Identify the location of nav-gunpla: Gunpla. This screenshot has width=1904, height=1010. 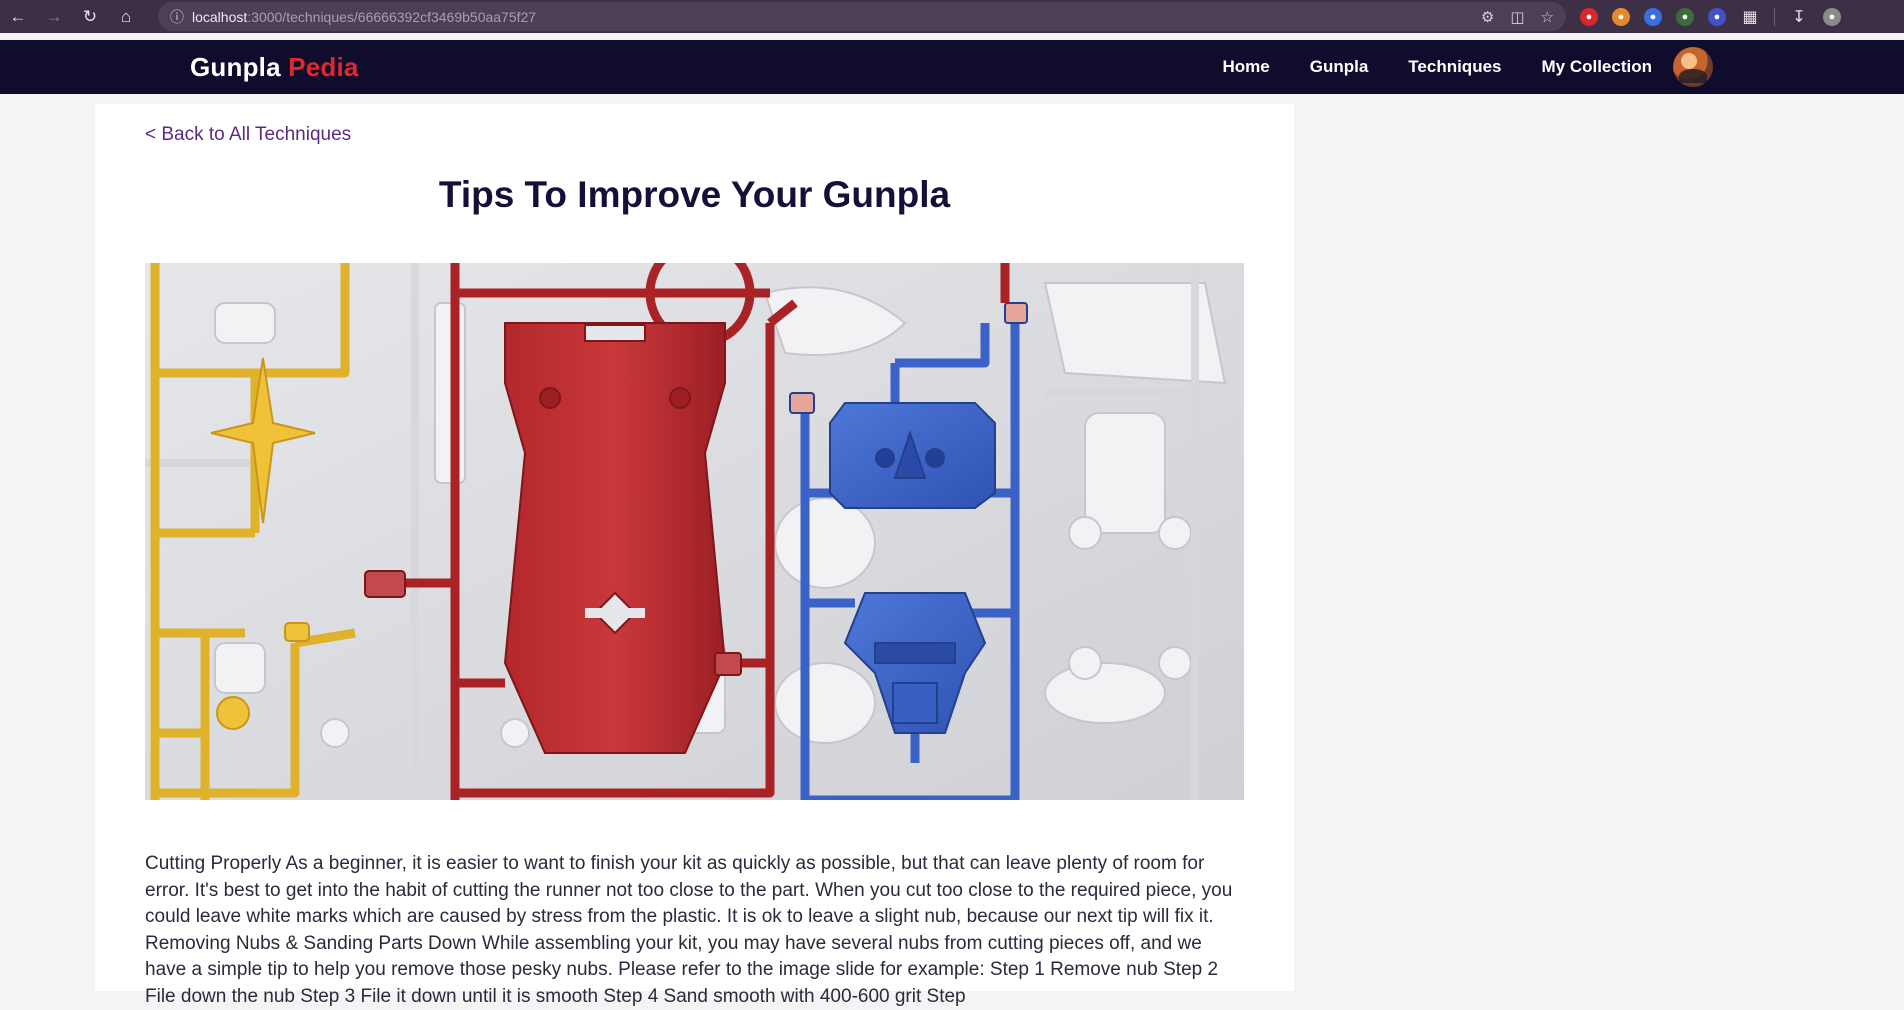
(1339, 67).